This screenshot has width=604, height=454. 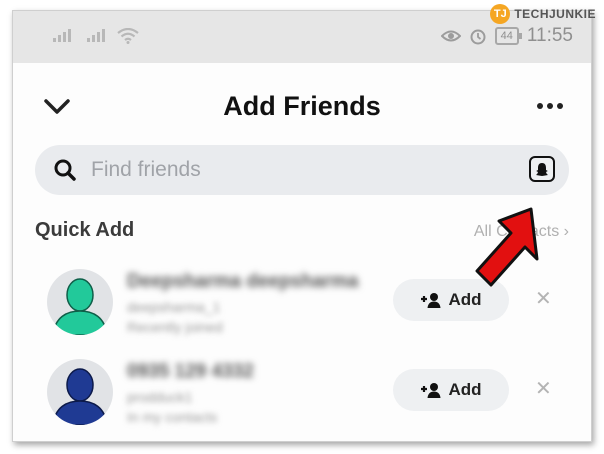 What do you see at coordinates (85, 230) in the screenshot?
I see `section-heading-quick-add: Quick Add` at bounding box center [85, 230].